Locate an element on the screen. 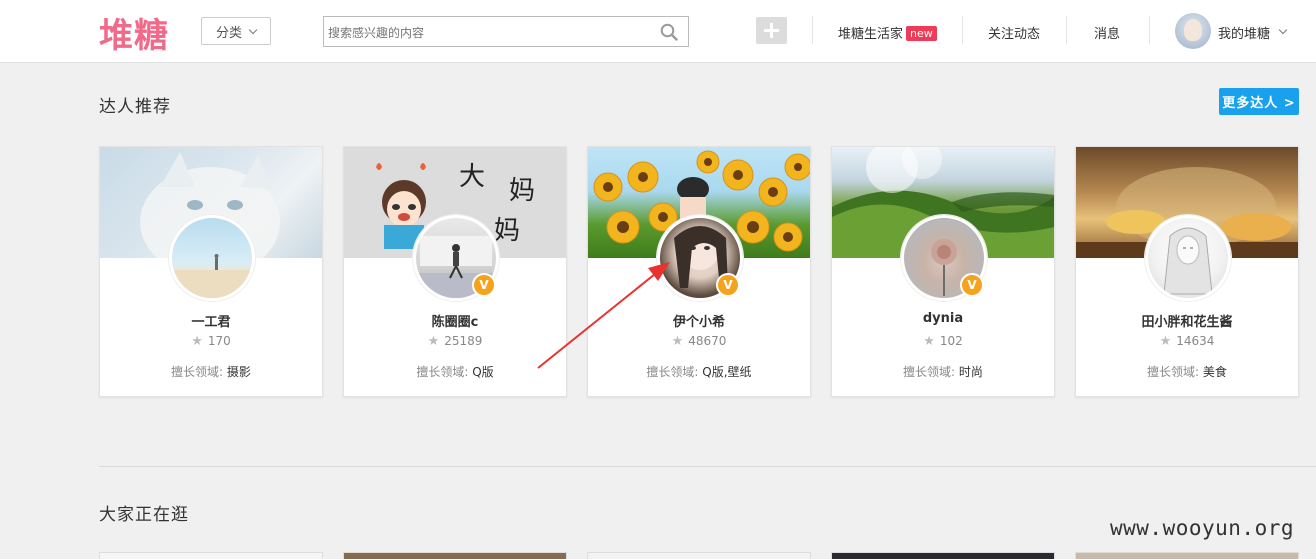 The image size is (1316, 559). expert-card: 一工君 ★ 170 擅长领域: 摄影 is located at coordinates (211, 271).